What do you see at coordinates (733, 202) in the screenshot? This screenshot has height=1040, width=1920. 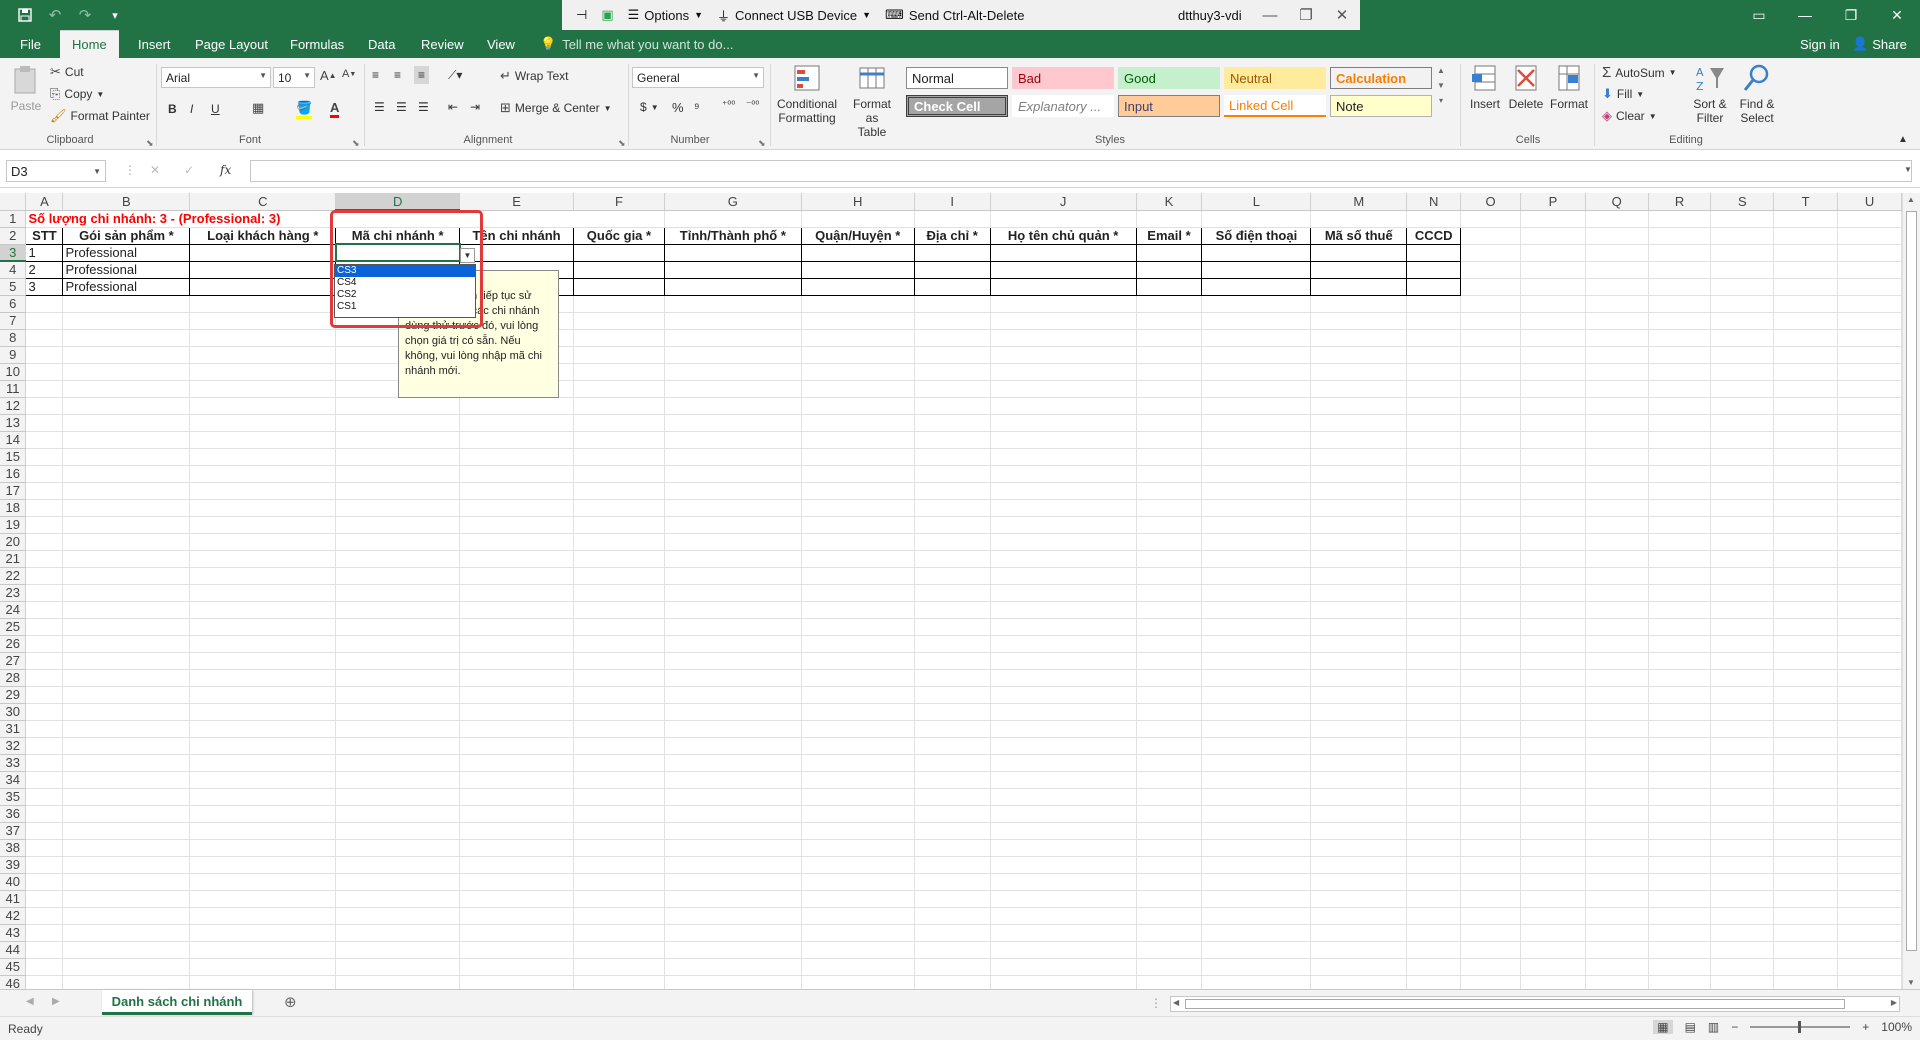 I see `column-header-g: G` at bounding box center [733, 202].